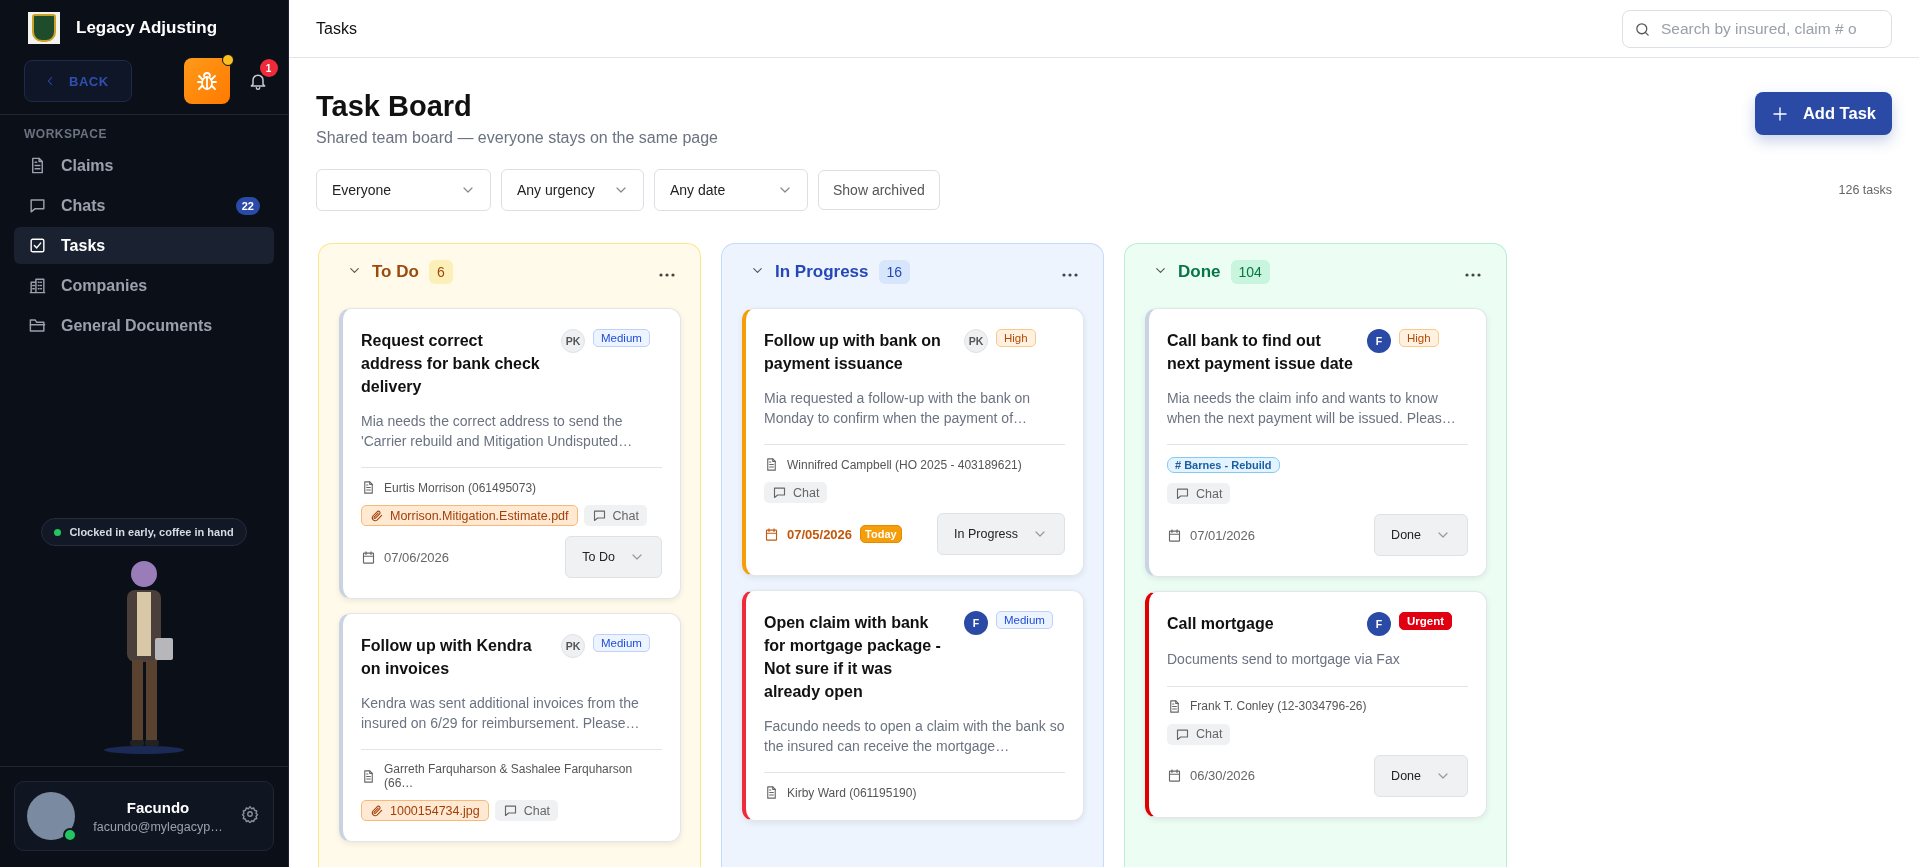 The width and height of the screenshot is (1919, 867). What do you see at coordinates (1278, 706) in the screenshot?
I see `claim-label: Frank T. Conley (12-3034796-26)` at bounding box center [1278, 706].